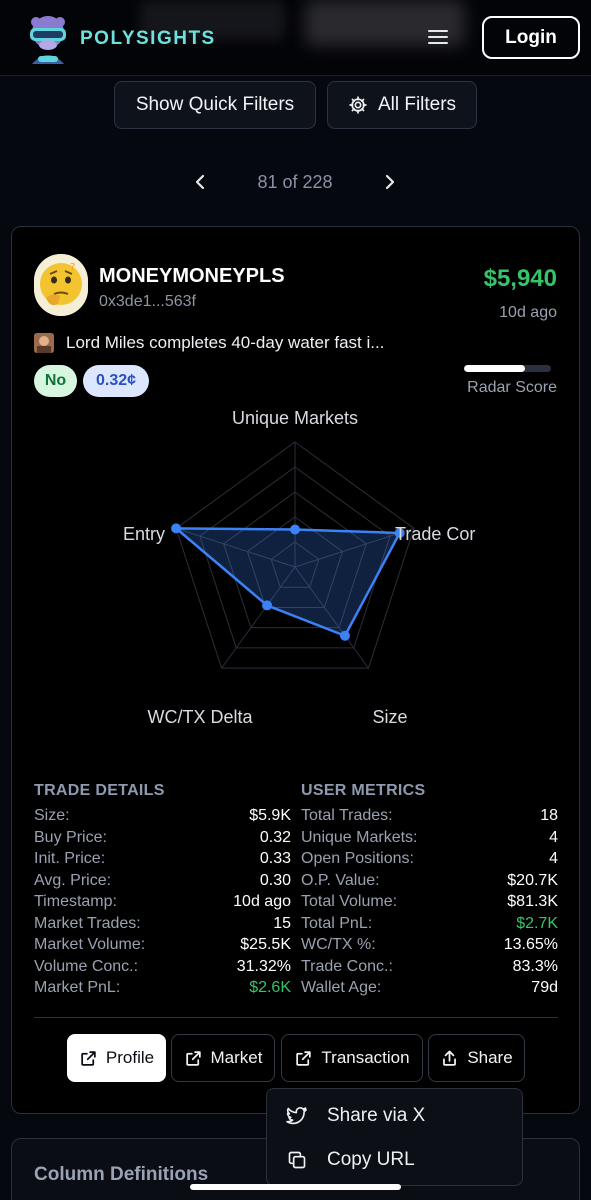 The width and height of the screenshot is (591, 1200). What do you see at coordinates (429, 882) in the screenshot?
I see `metric-row: O.P. Value: $20.7K` at bounding box center [429, 882].